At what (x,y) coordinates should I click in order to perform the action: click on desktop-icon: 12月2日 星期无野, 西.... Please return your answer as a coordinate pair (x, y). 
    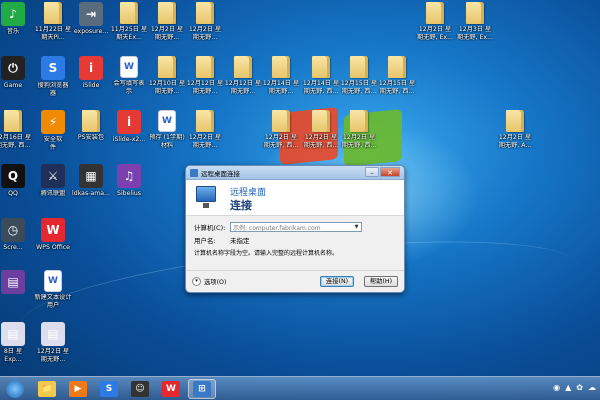
    Looking at the image, I should click on (359, 129).